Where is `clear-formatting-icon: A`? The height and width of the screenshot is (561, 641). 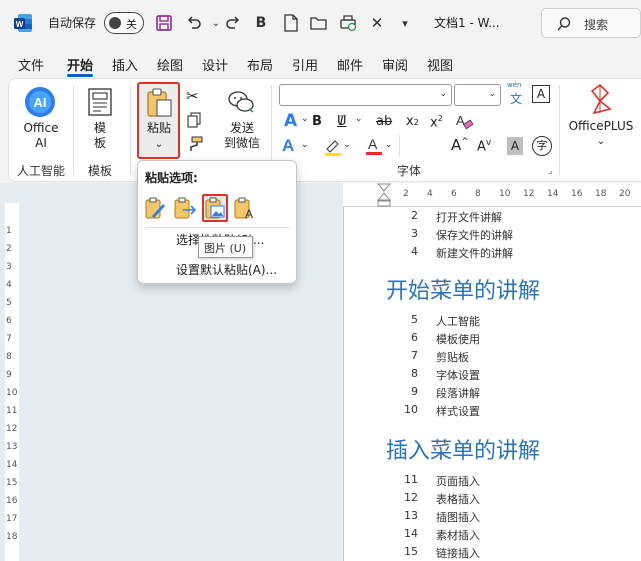
clear-formatting-icon: A is located at coordinates (464, 123).